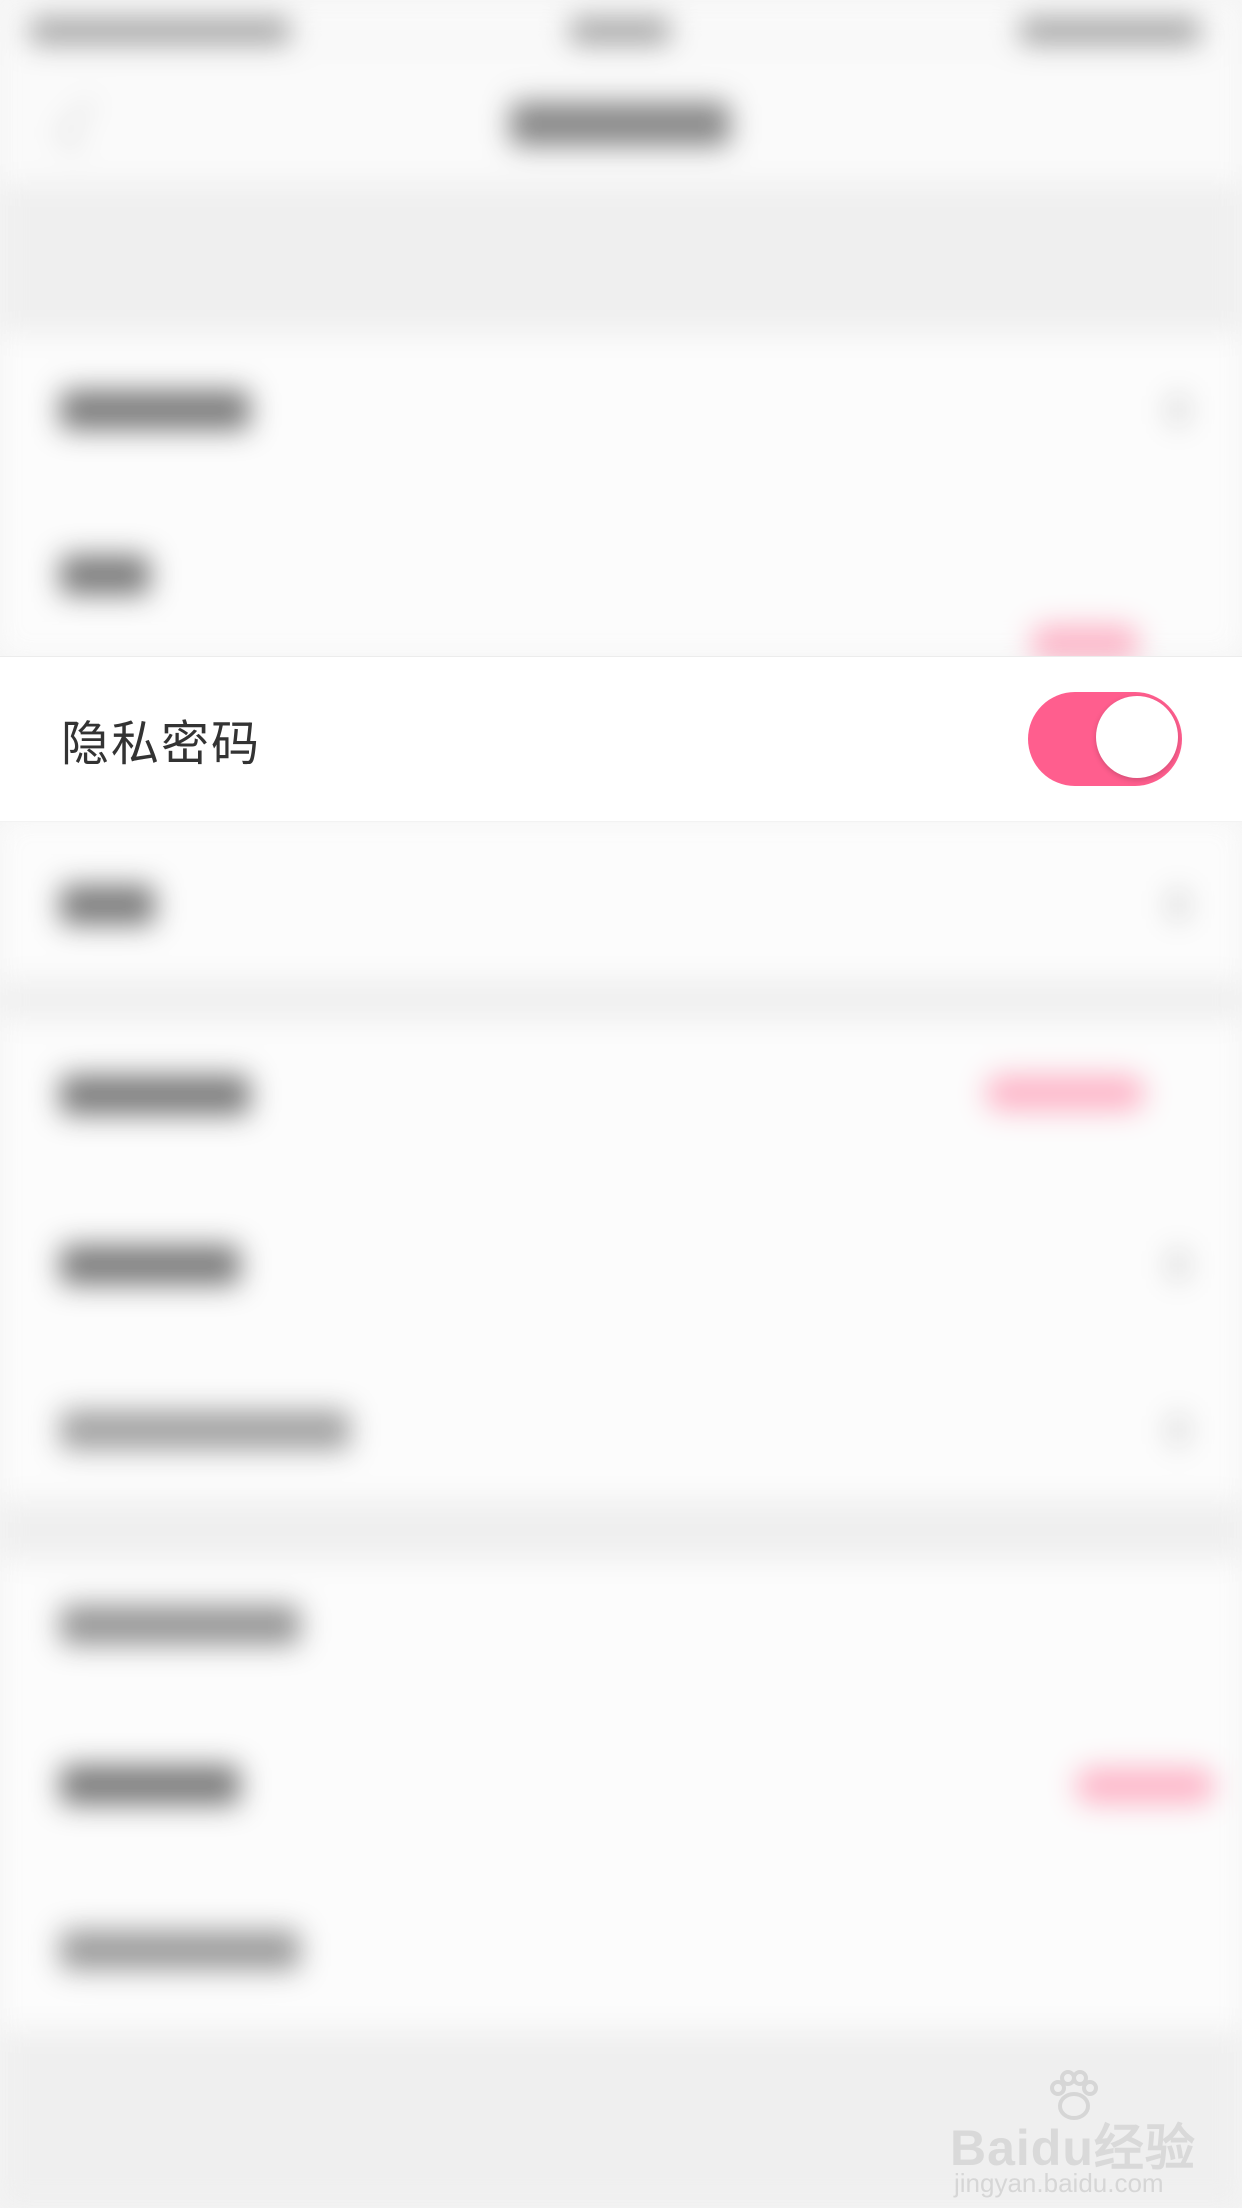 The width and height of the screenshot is (1242, 2208). I want to click on status-bar, so click(621, 32).